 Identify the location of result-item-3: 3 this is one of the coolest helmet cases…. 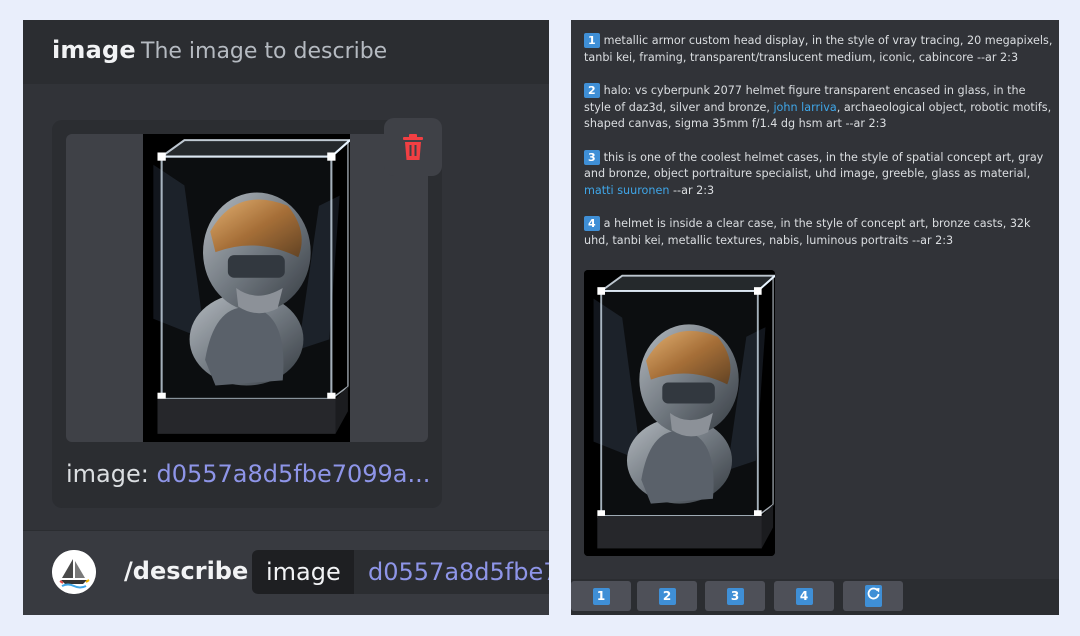
(819, 174).